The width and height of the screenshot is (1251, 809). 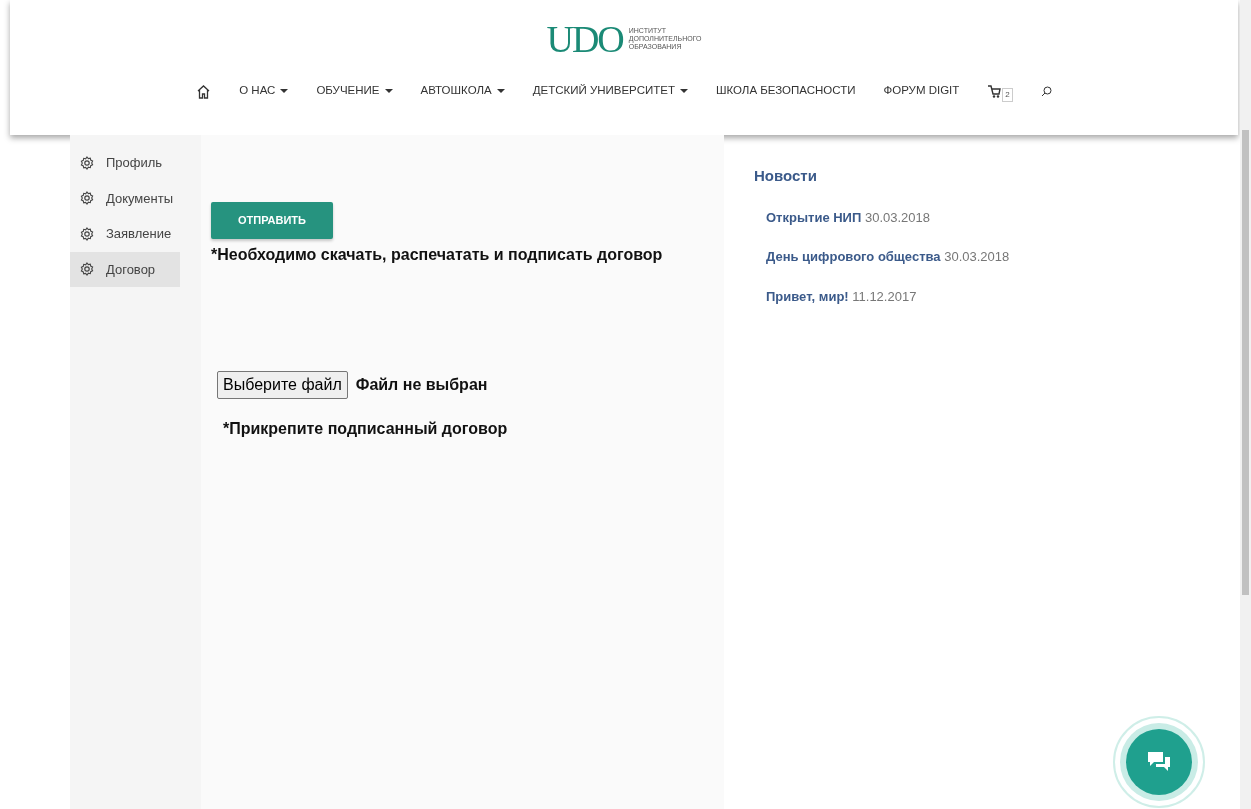 I want to click on submit-button: ОТПРАВИТЬ, so click(x=272, y=220).